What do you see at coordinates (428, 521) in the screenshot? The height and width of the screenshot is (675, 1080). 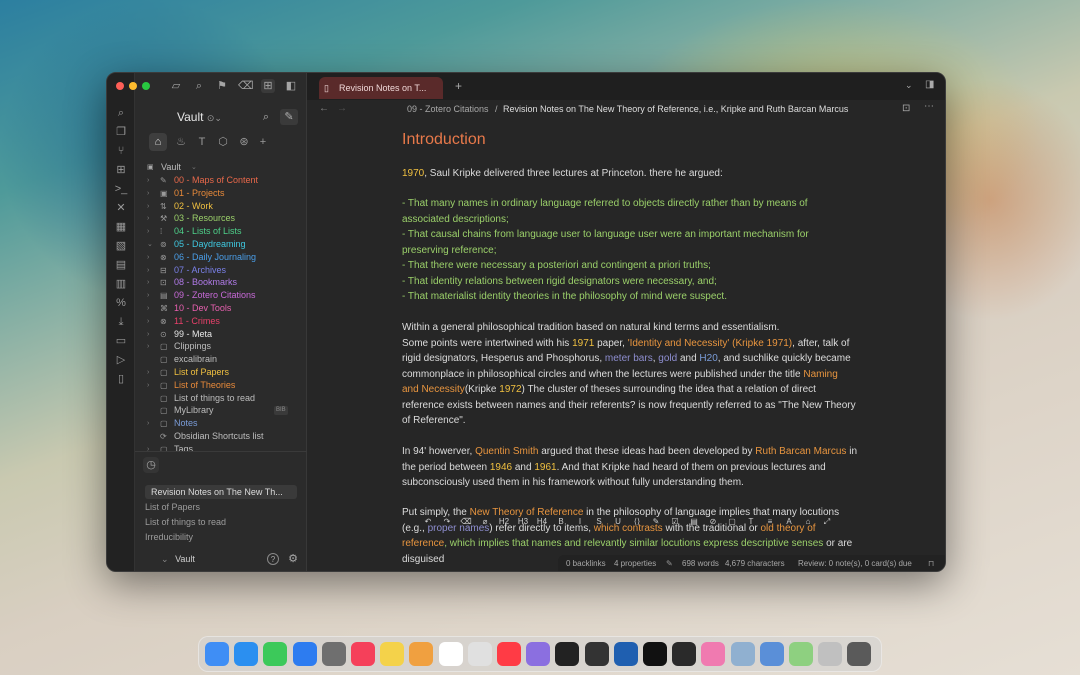 I see `format-tool-icon: ↶` at bounding box center [428, 521].